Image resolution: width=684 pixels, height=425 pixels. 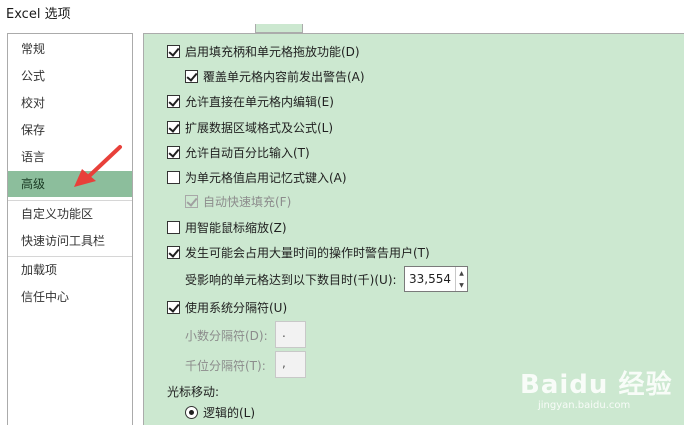 I want to click on fill-handle-label: 启用填充柄和单元格拖放功能(D), so click(x=272, y=51).